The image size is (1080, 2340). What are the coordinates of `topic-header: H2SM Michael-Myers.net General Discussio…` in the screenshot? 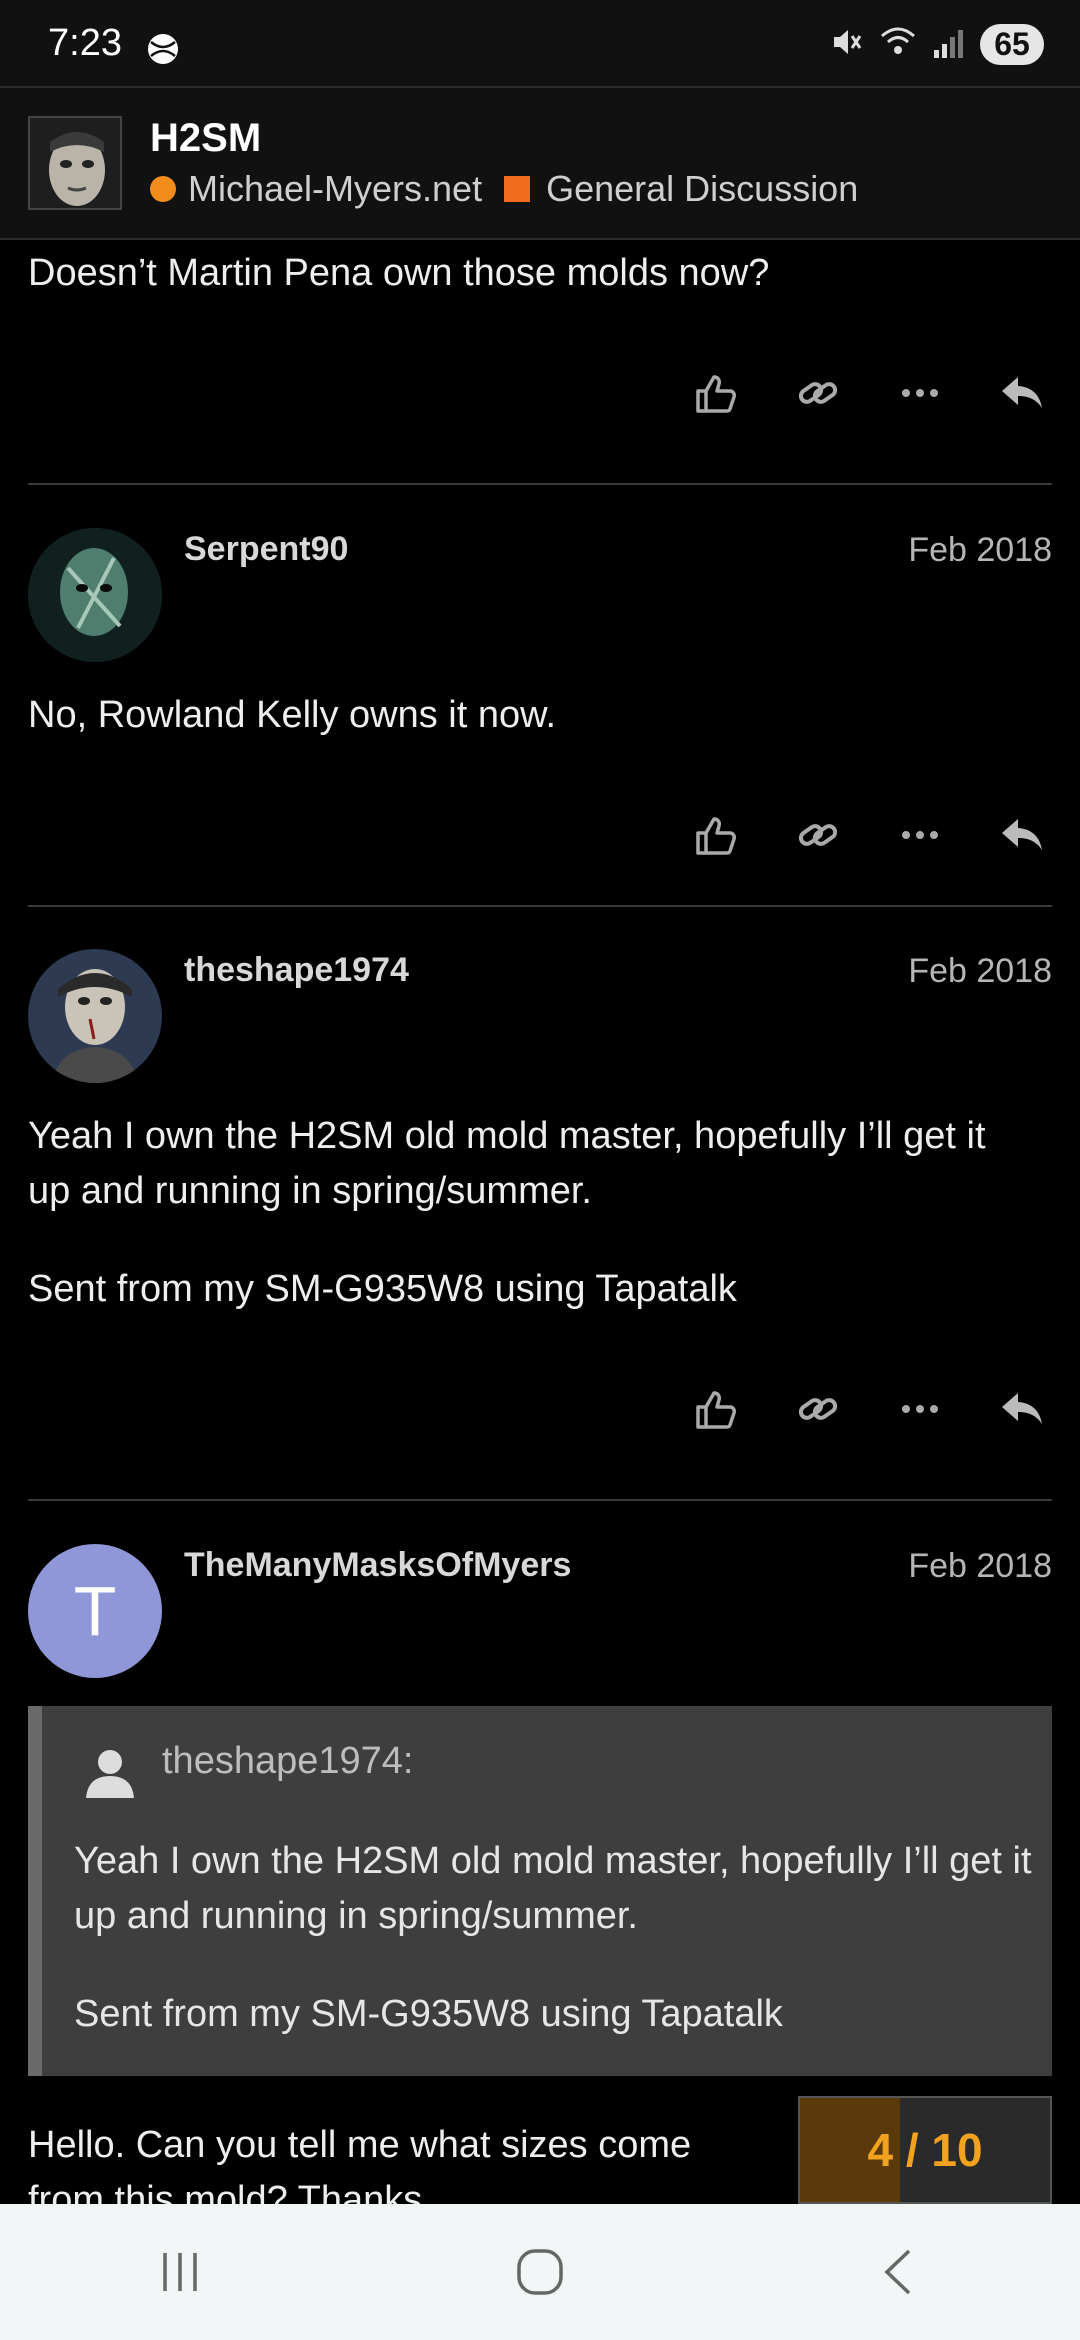 It's located at (540, 163).